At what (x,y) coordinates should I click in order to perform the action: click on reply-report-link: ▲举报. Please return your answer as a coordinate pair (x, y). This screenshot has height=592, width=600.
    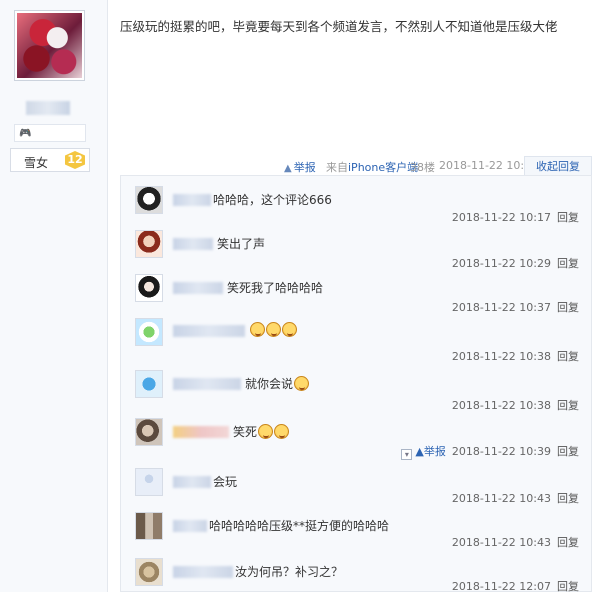
    Looking at the image, I should click on (430, 451).